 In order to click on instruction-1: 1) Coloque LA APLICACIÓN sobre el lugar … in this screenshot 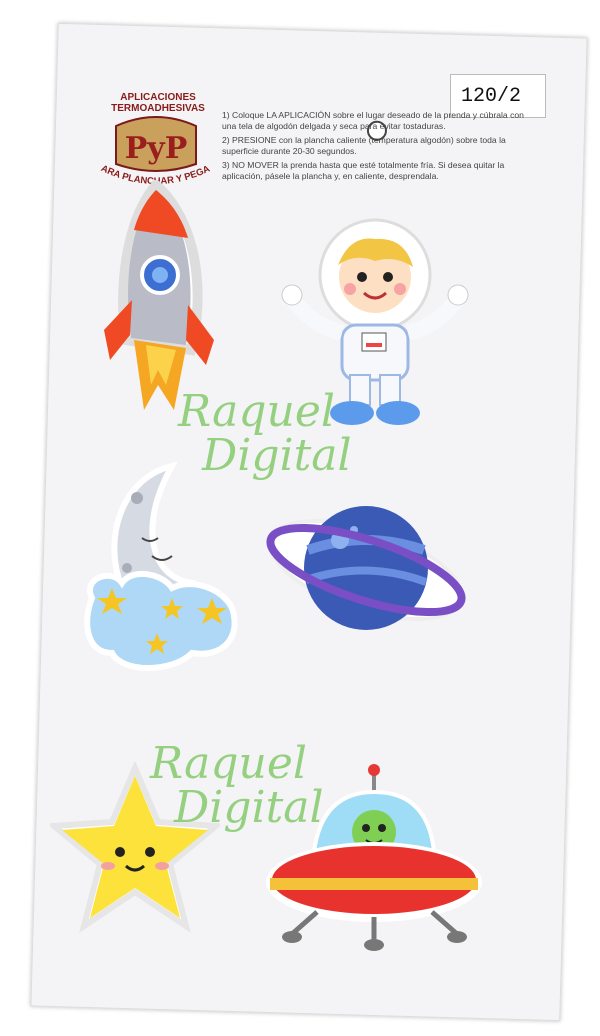, I will do `click(373, 120)`.